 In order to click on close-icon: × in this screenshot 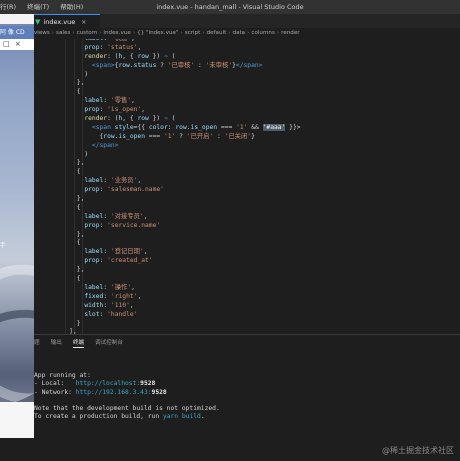, I will do `click(18, 44)`.